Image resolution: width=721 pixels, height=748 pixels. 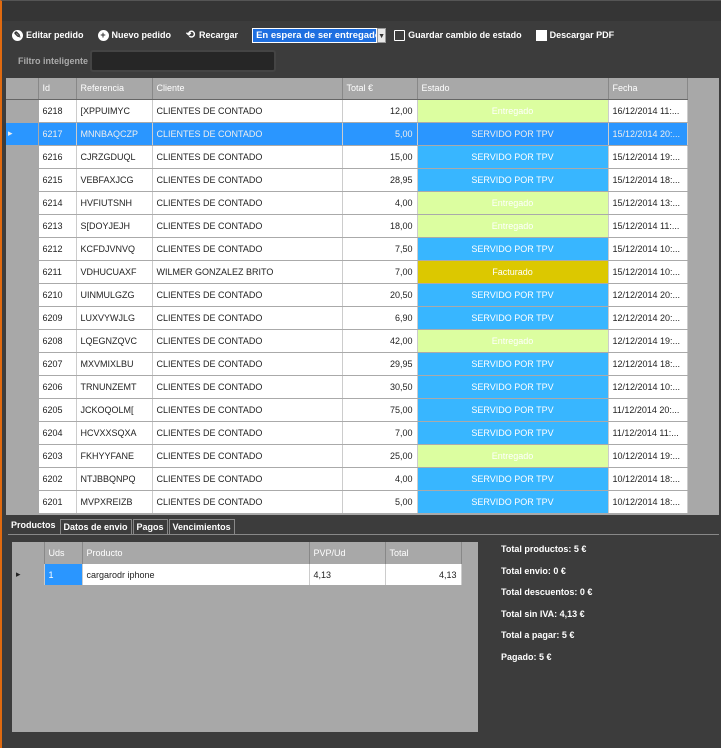 I want to click on reference-cell: CJRZGDUQL, so click(x=114, y=157).